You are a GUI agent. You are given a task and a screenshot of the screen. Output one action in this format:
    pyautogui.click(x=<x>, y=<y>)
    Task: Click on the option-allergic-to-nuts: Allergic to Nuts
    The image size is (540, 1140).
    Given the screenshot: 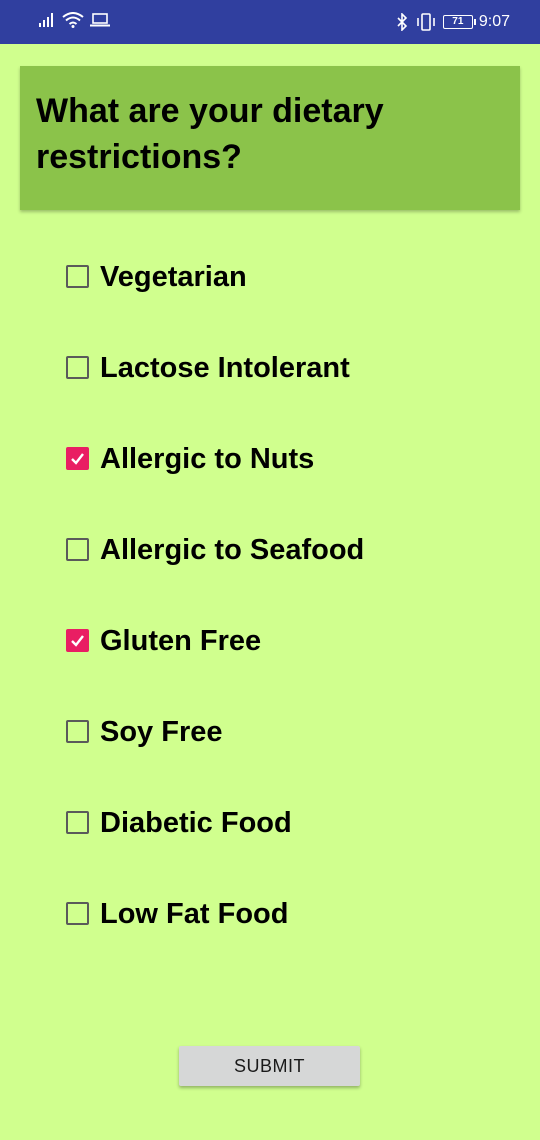 What is the action you would take?
    pyautogui.click(x=286, y=475)
    